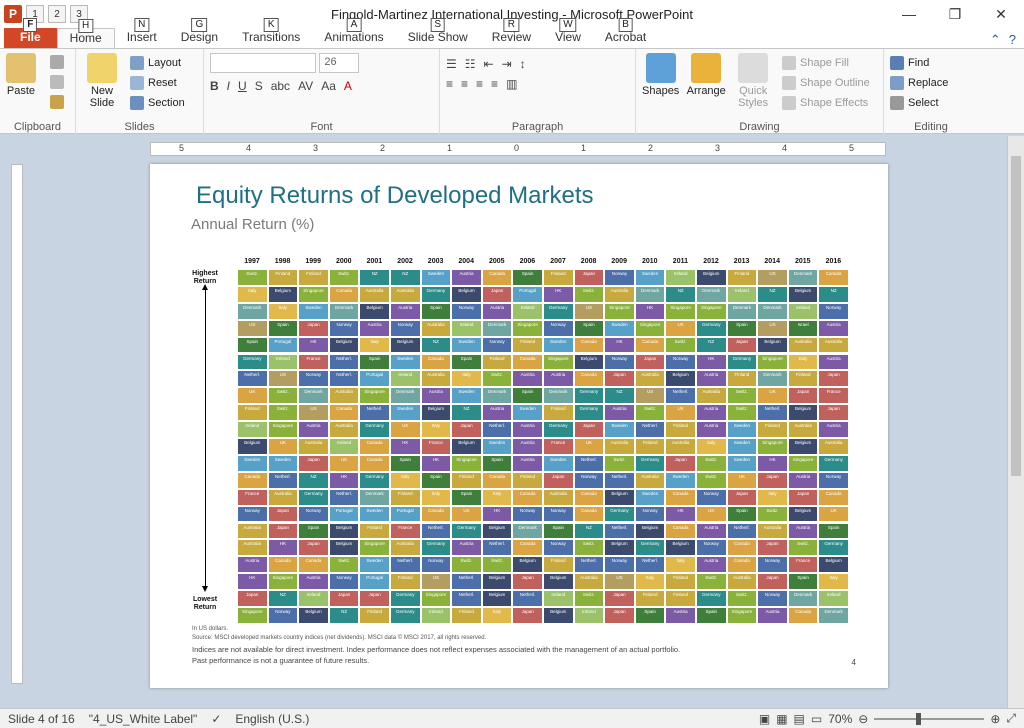 This screenshot has width=1024, height=728. I want to click on slide-counter: Slide 4 of 16, so click(41, 719).